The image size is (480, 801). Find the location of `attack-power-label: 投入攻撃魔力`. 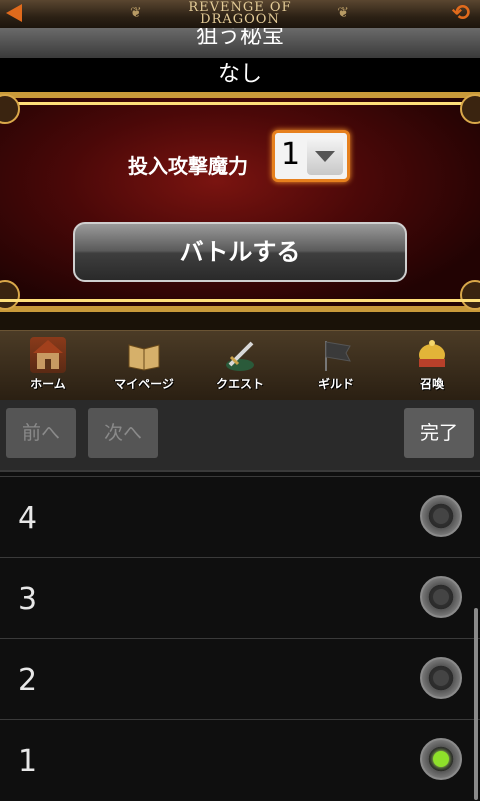

attack-power-label: 投入攻撃魔力 is located at coordinates (188, 166).